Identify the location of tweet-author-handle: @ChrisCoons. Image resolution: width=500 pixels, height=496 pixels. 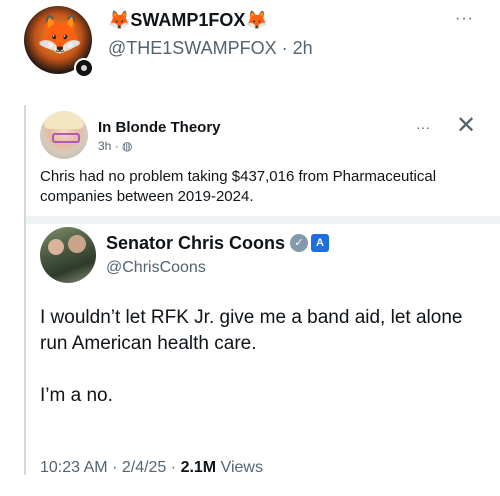
(156, 268).